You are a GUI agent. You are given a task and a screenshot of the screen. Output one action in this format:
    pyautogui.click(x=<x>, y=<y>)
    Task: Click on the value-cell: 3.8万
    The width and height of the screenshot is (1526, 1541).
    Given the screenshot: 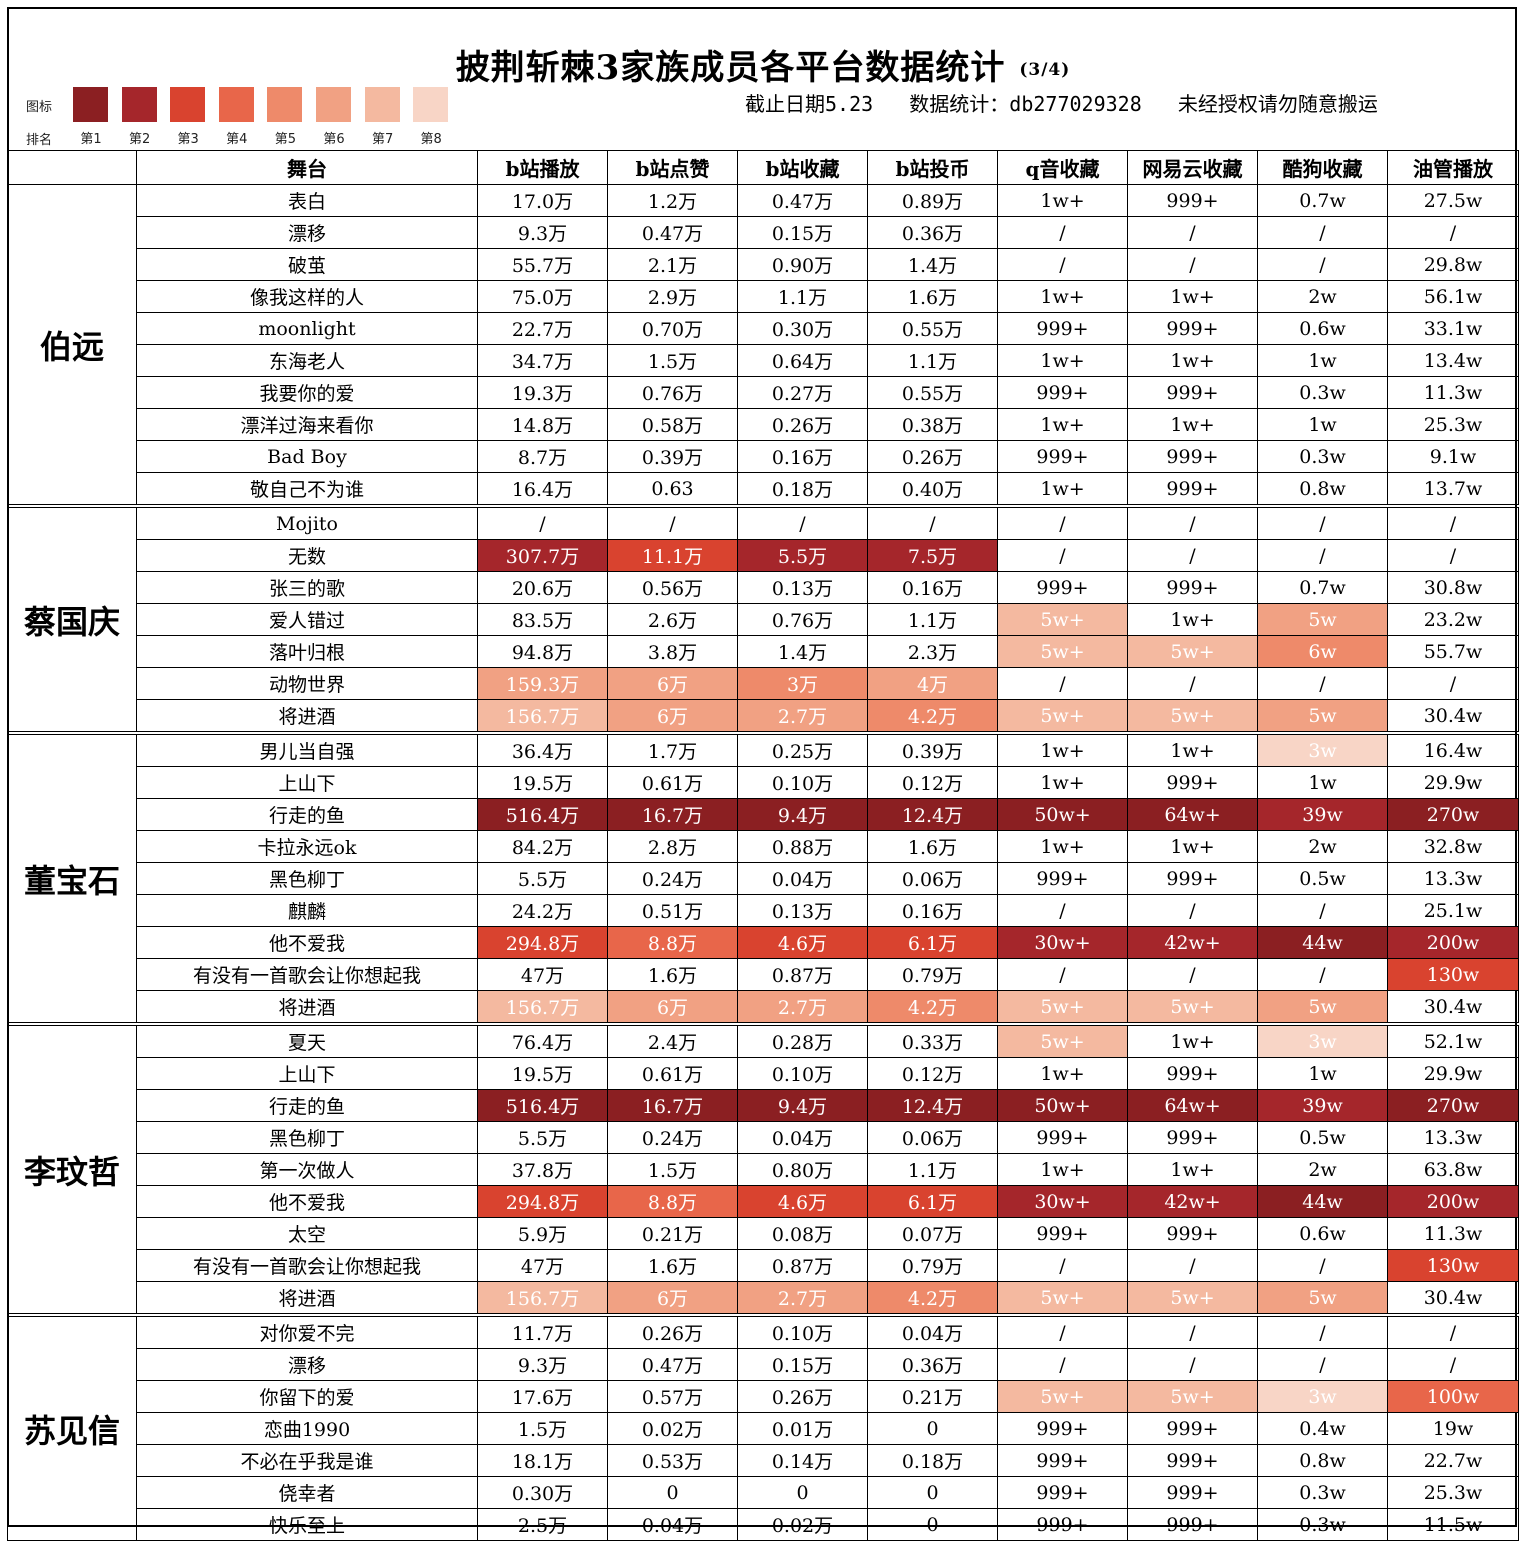 What is the action you would take?
    pyautogui.click(x=672, y=651)
    